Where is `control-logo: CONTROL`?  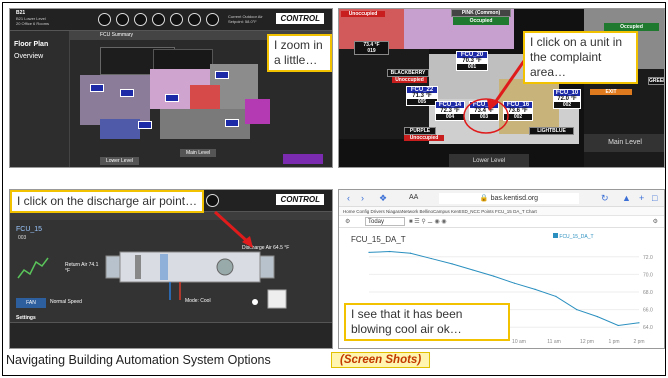 control-logo: CONTROL is located at coordinates (300, 18).